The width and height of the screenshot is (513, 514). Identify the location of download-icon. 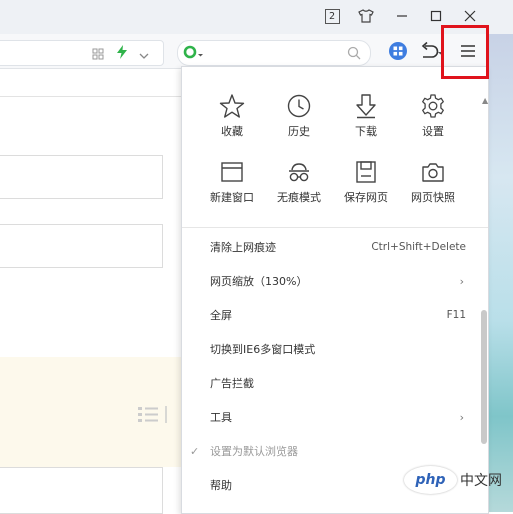
(366, 106).